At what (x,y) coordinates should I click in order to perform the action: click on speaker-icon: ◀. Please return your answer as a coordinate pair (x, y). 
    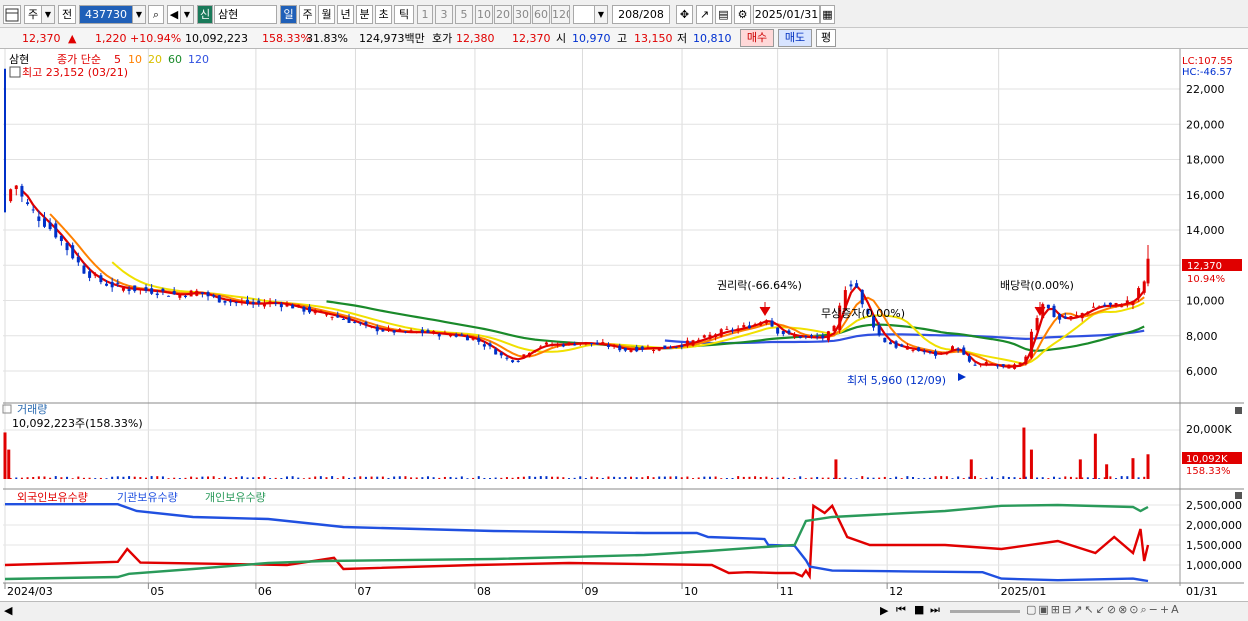
    Looking at the image, I should click on (174, 14).